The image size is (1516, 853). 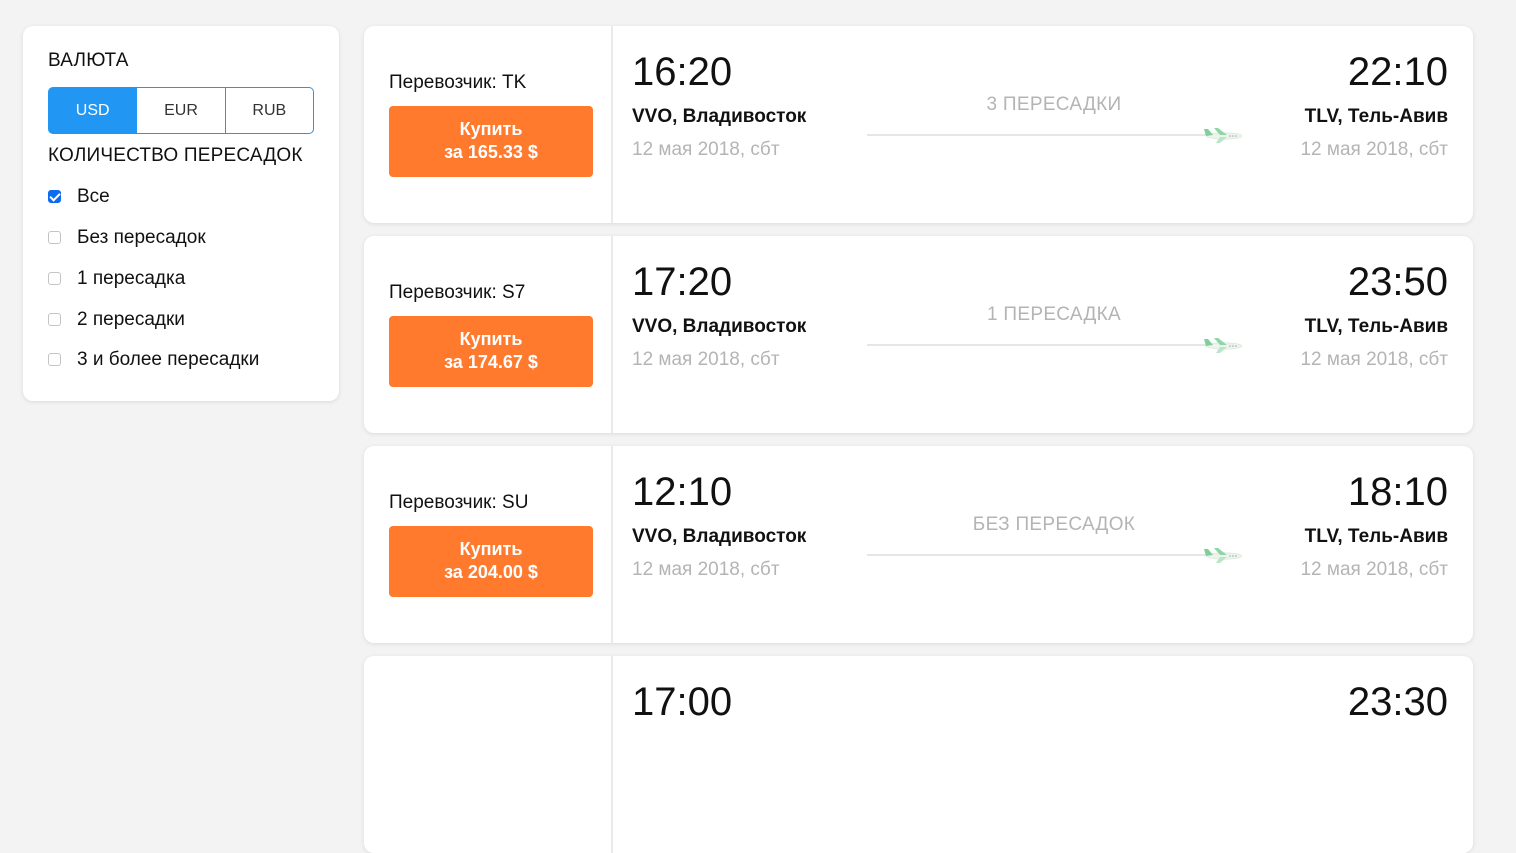 I want to click on ticket-purchase-section: Перевозчик: S7 Купить за 174.67 $, so click(x=488, y=334).